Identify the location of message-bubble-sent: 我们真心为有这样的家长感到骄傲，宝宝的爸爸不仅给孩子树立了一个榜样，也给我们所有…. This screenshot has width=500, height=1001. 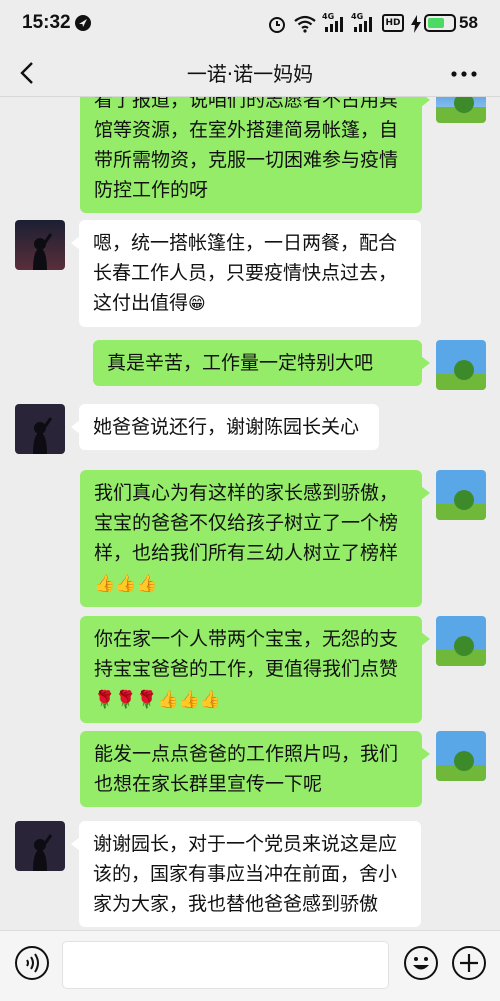
(255, 538).